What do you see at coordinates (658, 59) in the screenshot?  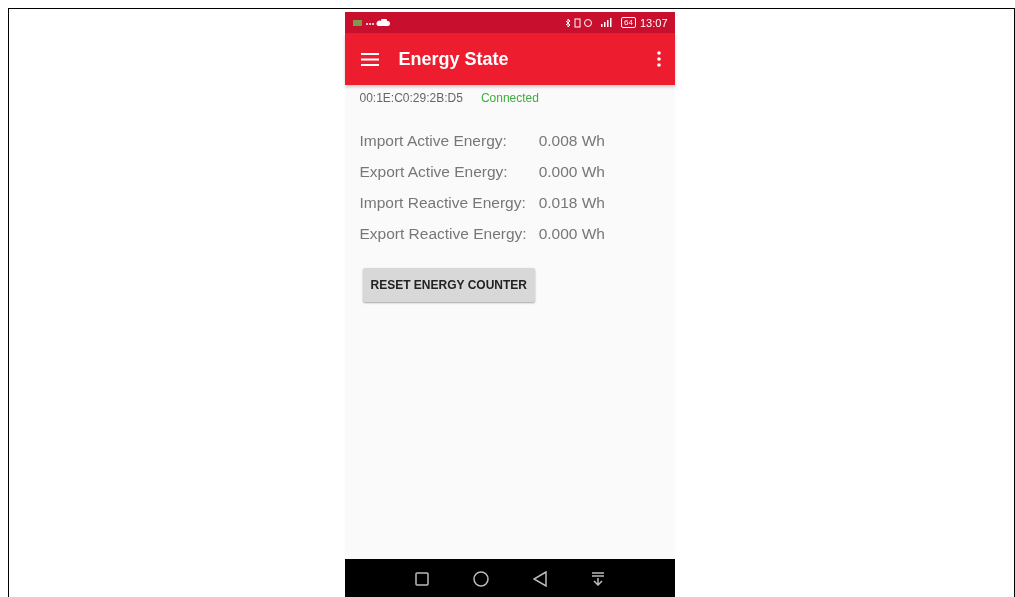 I see `more-options-icon` at bounding box center [658, 59].